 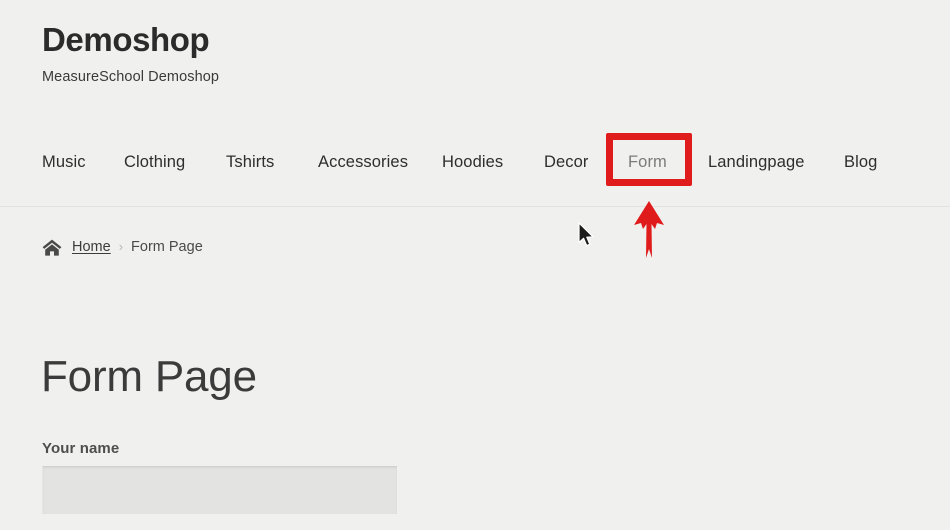 What do you see at coordinates (649, 230) in the screenshot?
I see `red-arrow-annotation-icon` at bounding box center [649, 230].